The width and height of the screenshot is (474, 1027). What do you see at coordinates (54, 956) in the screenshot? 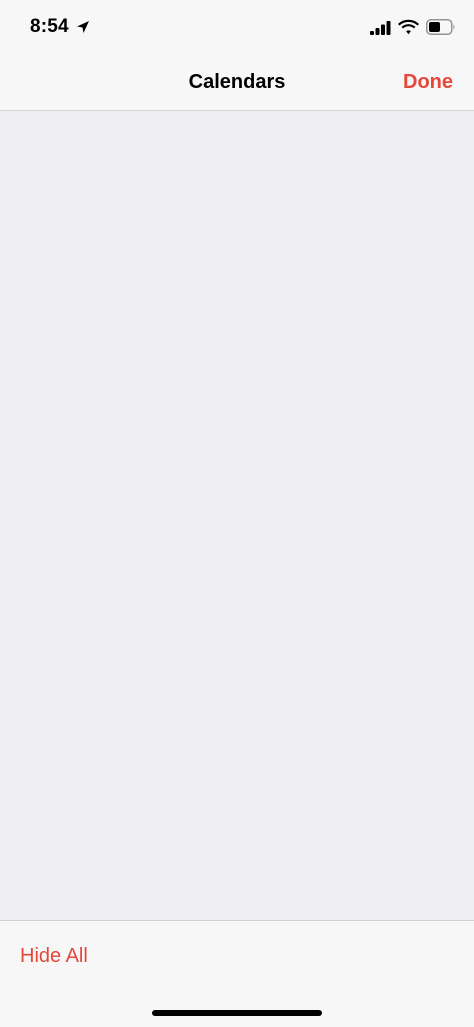
I see `hide-all-button: Hide All` at bounding box center [54, 956].